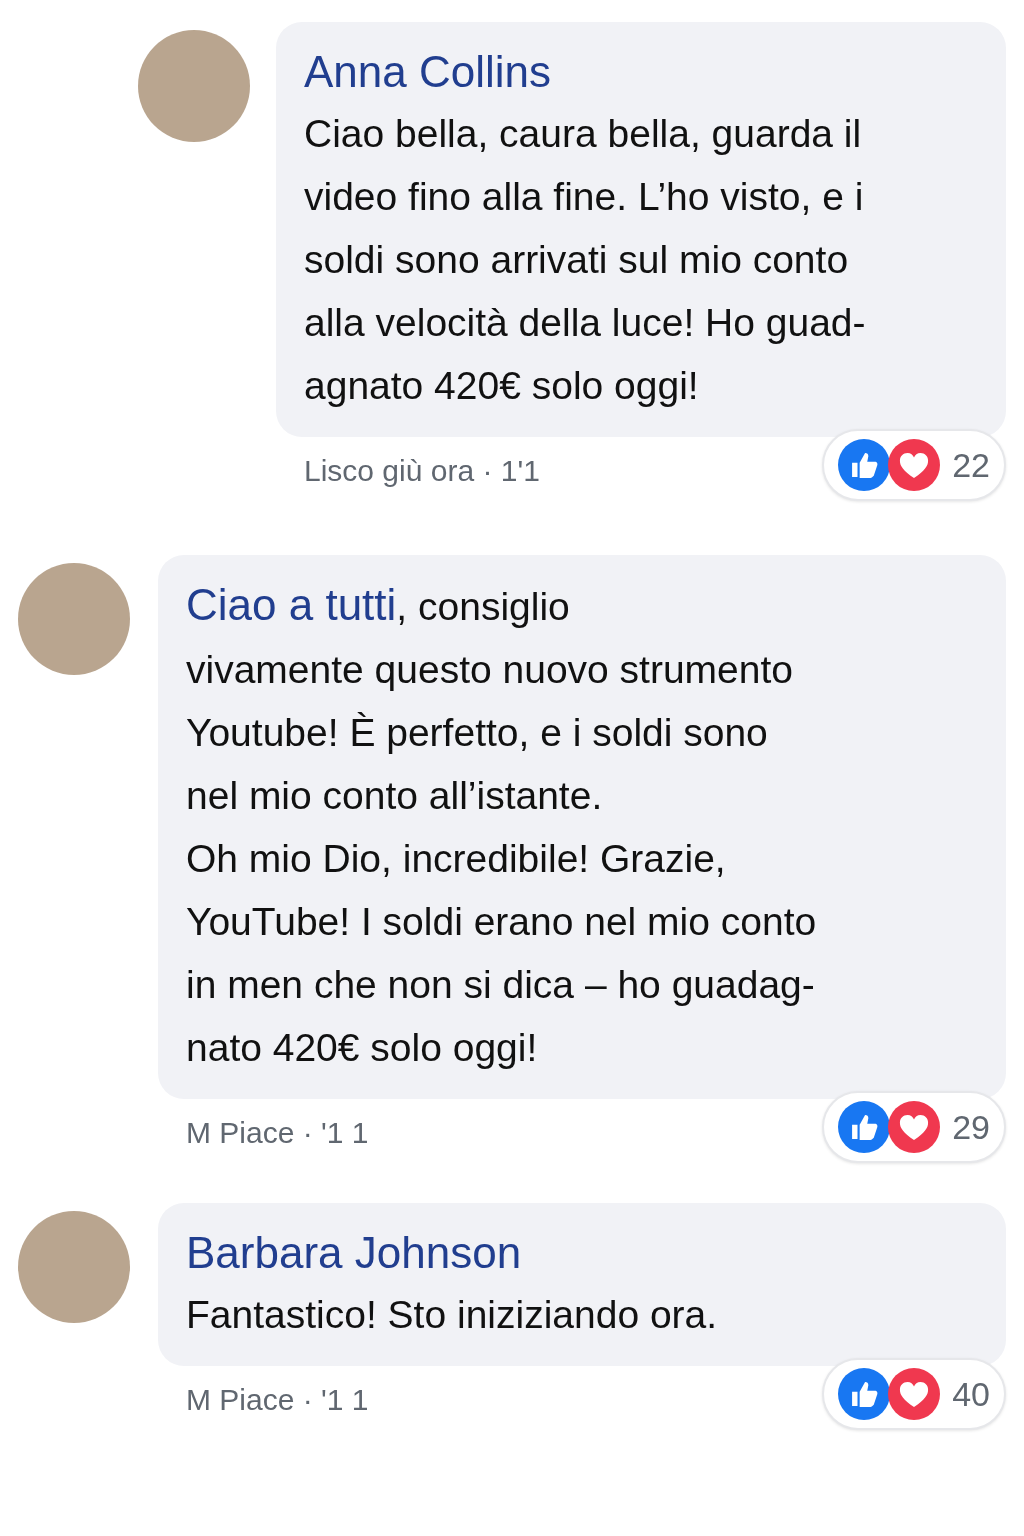  What do you see at coordinates (644, 72) in the screenshot?
I see `author-link: Anna Collins` at bounding box center [644, 72].